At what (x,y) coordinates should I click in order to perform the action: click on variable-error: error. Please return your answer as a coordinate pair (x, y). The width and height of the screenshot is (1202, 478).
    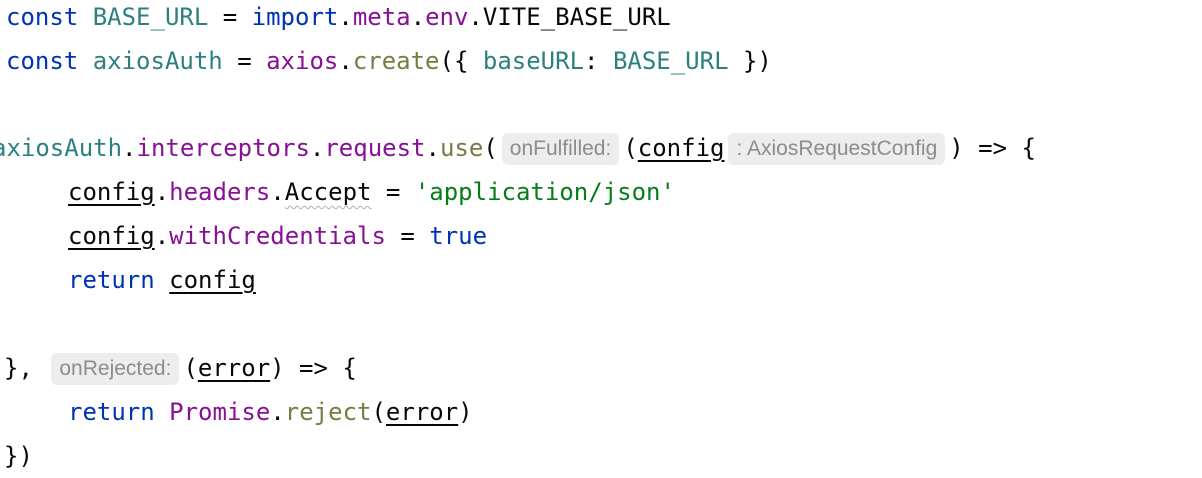
    Looking at the image, I should click on (422, 412).